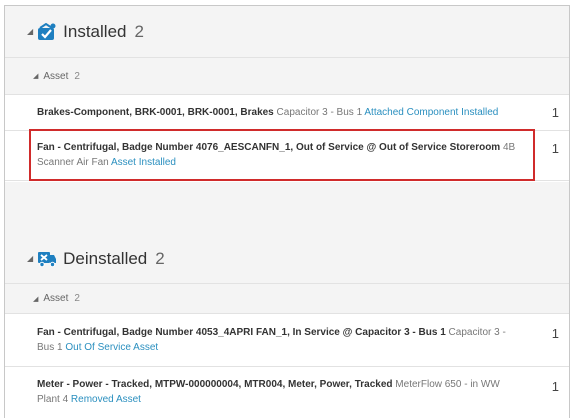 This screenshot has width=574, height=418. Describe the element at coordinates (287, 208) in the screenshot. I see `group-separator` at that location.